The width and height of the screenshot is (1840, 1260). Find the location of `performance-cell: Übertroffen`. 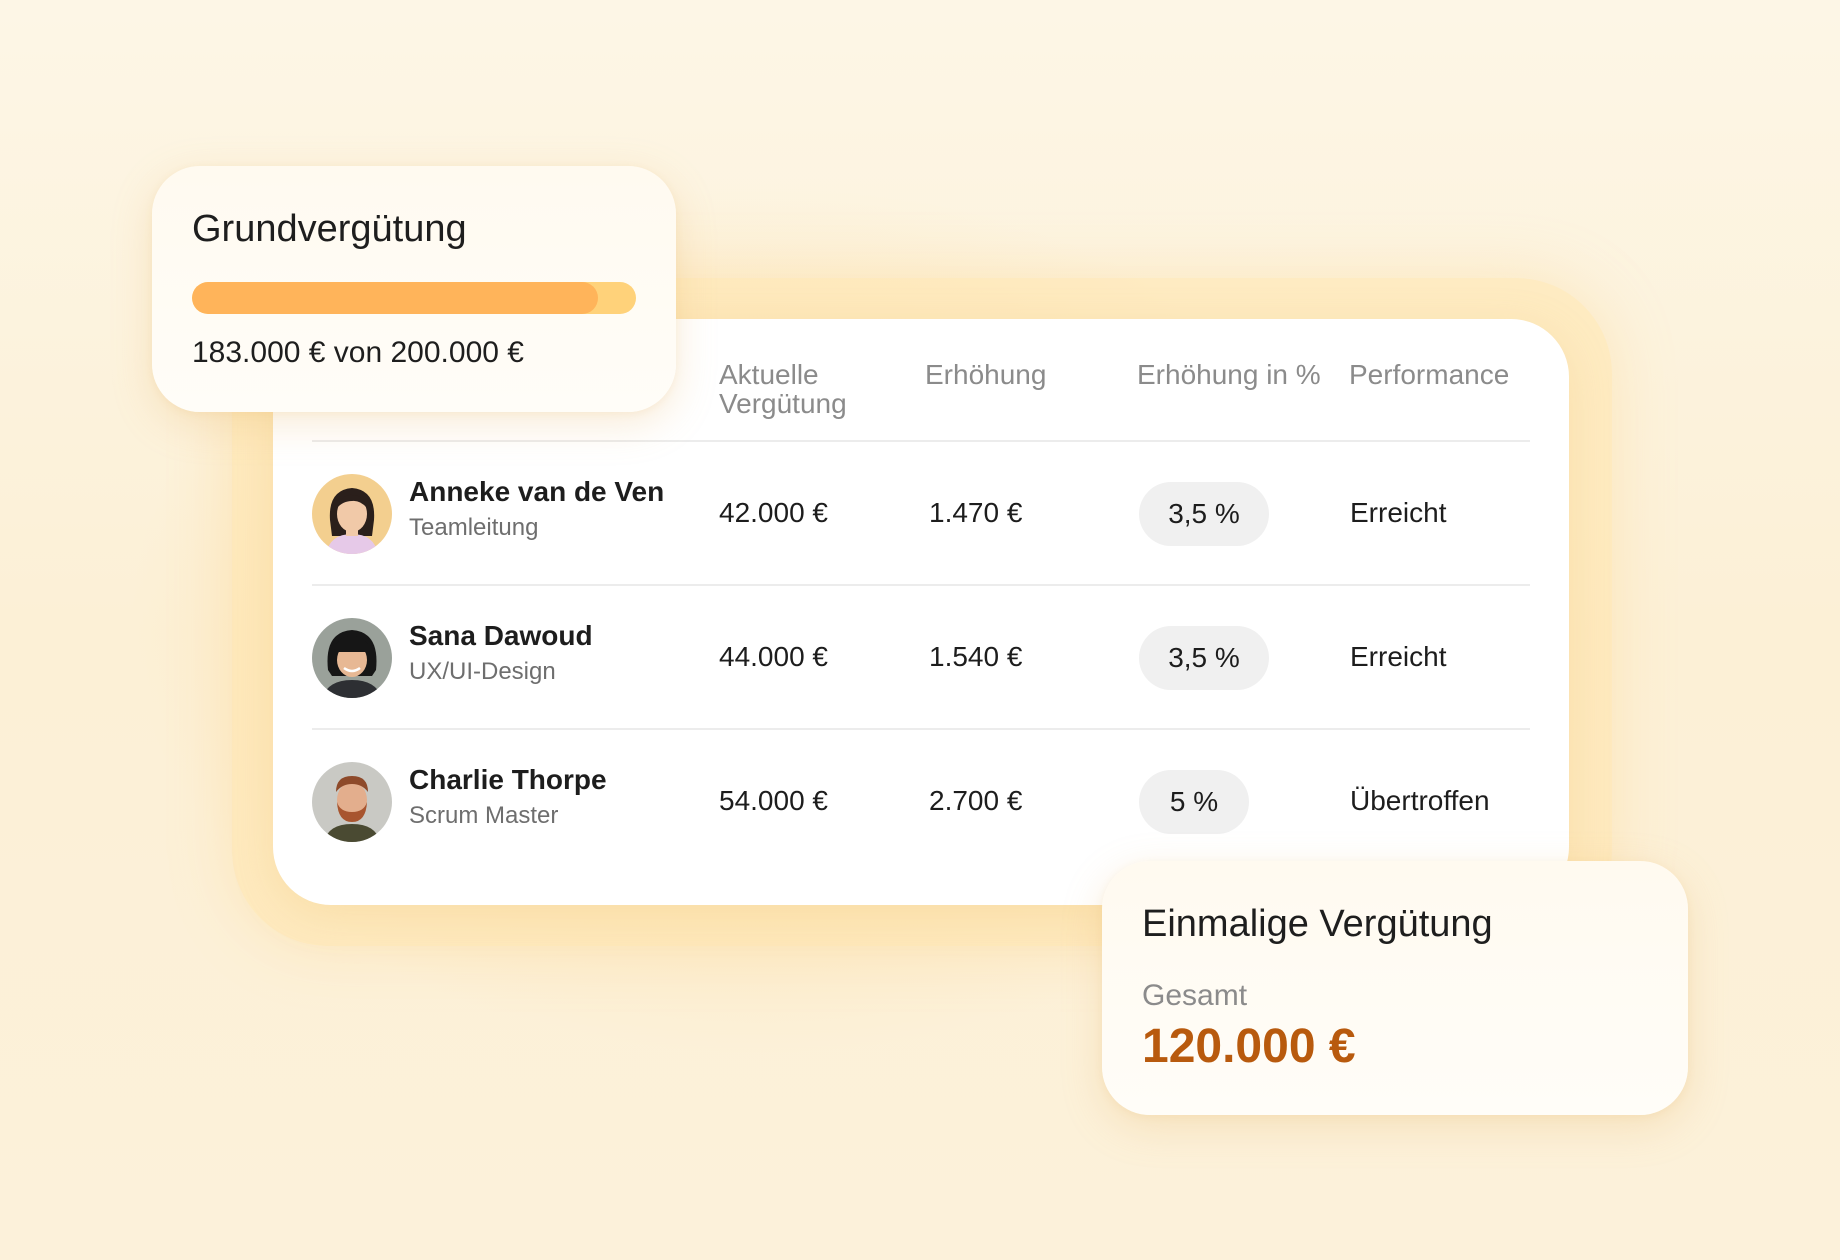

performance-cell: Übertroffen is located at coordinates (1420, 800).